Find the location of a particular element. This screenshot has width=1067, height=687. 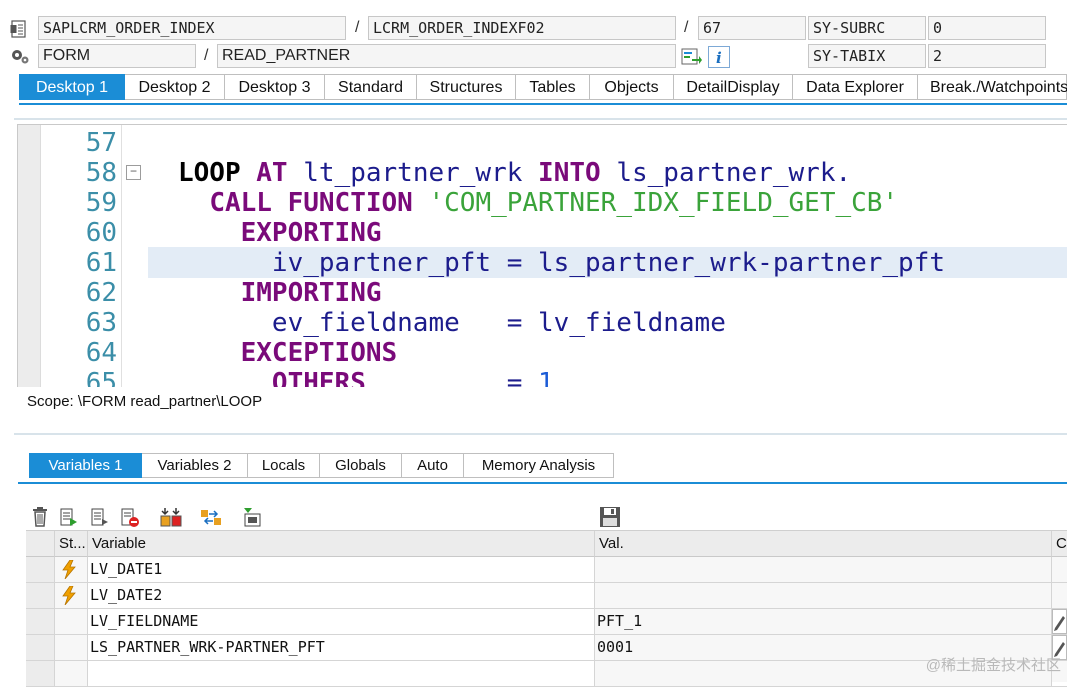

table-row: LV_DATE2 is located at coordinates (546, 596).